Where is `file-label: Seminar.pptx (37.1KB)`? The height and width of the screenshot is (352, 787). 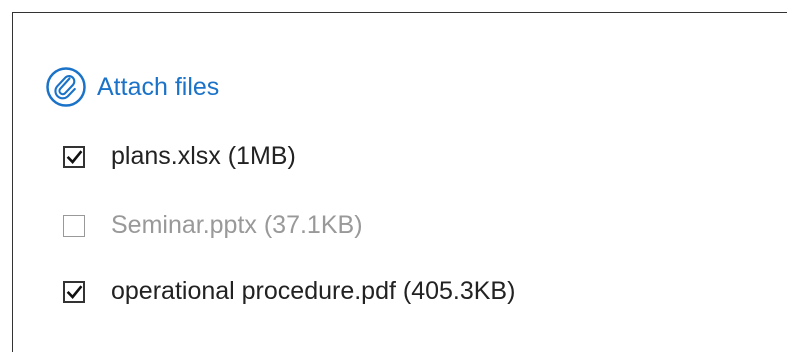 file-label: Seminar.pptx (37.1KB) is located at coordinates (237, 225).